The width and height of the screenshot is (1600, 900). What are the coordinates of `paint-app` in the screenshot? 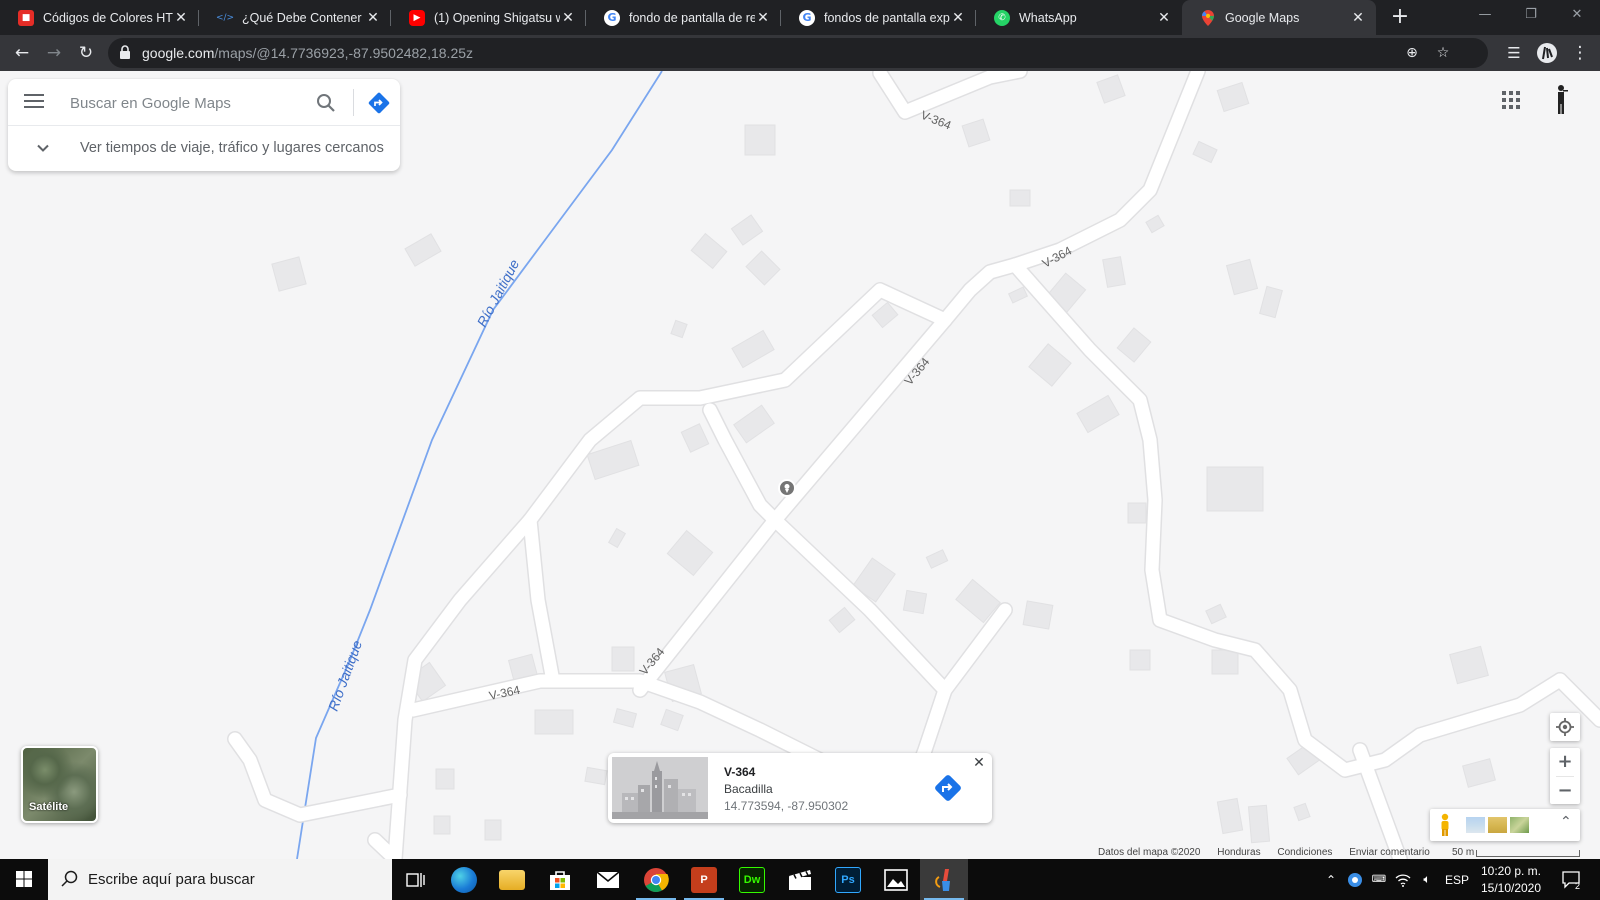 It's located at (944, 879).